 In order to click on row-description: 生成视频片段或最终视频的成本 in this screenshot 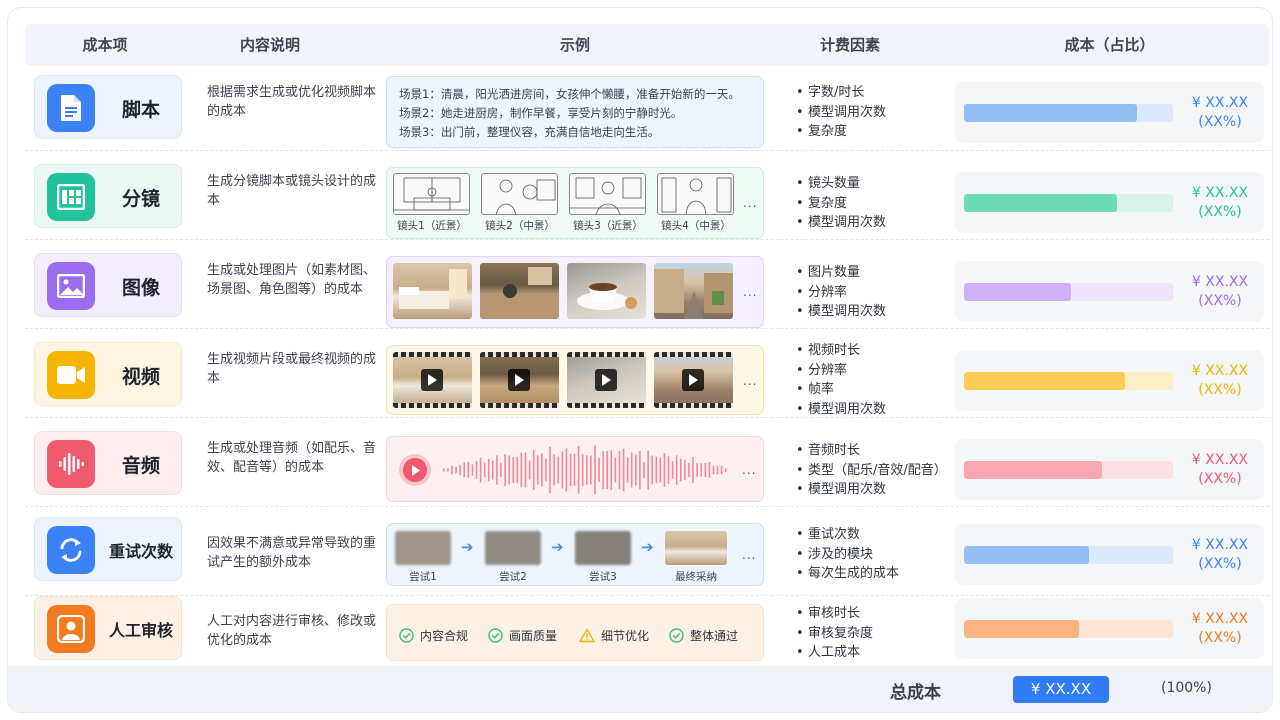, I will do `click(292, 369)`.